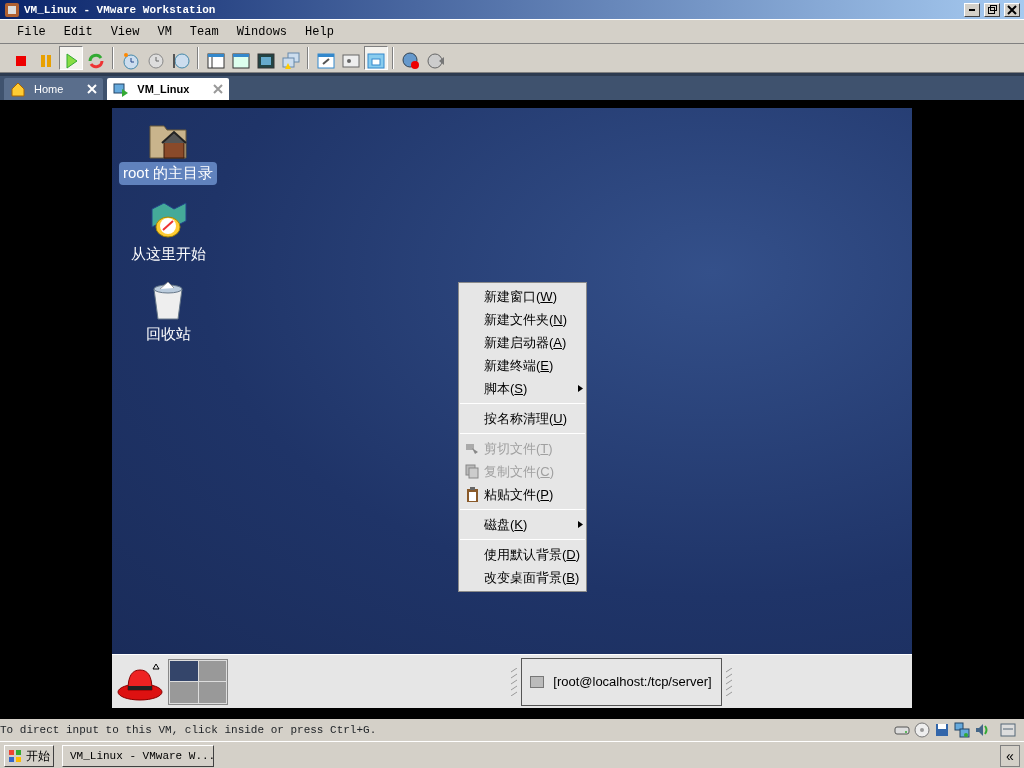  What do you see at coordinates (198, 681) in the screenshot?
I see `workspace-switcher` at bounding box center [198, 681].